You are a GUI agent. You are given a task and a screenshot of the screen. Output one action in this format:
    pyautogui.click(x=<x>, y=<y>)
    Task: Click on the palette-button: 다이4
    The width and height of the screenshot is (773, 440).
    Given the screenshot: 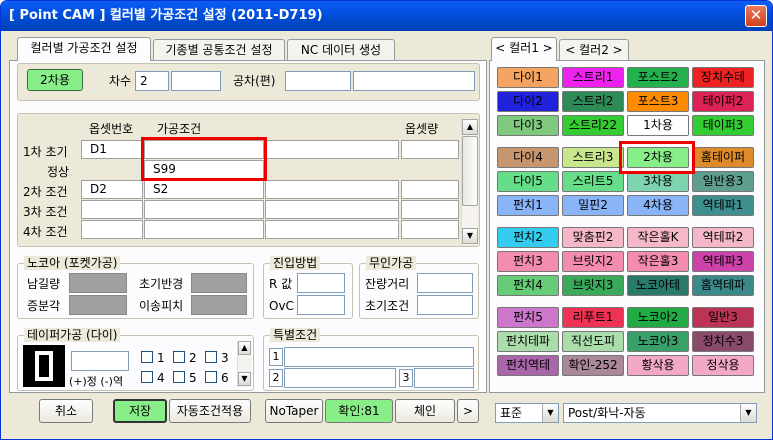 What is the action you would take?
    pyautogui.click(x=528, y=157)
    